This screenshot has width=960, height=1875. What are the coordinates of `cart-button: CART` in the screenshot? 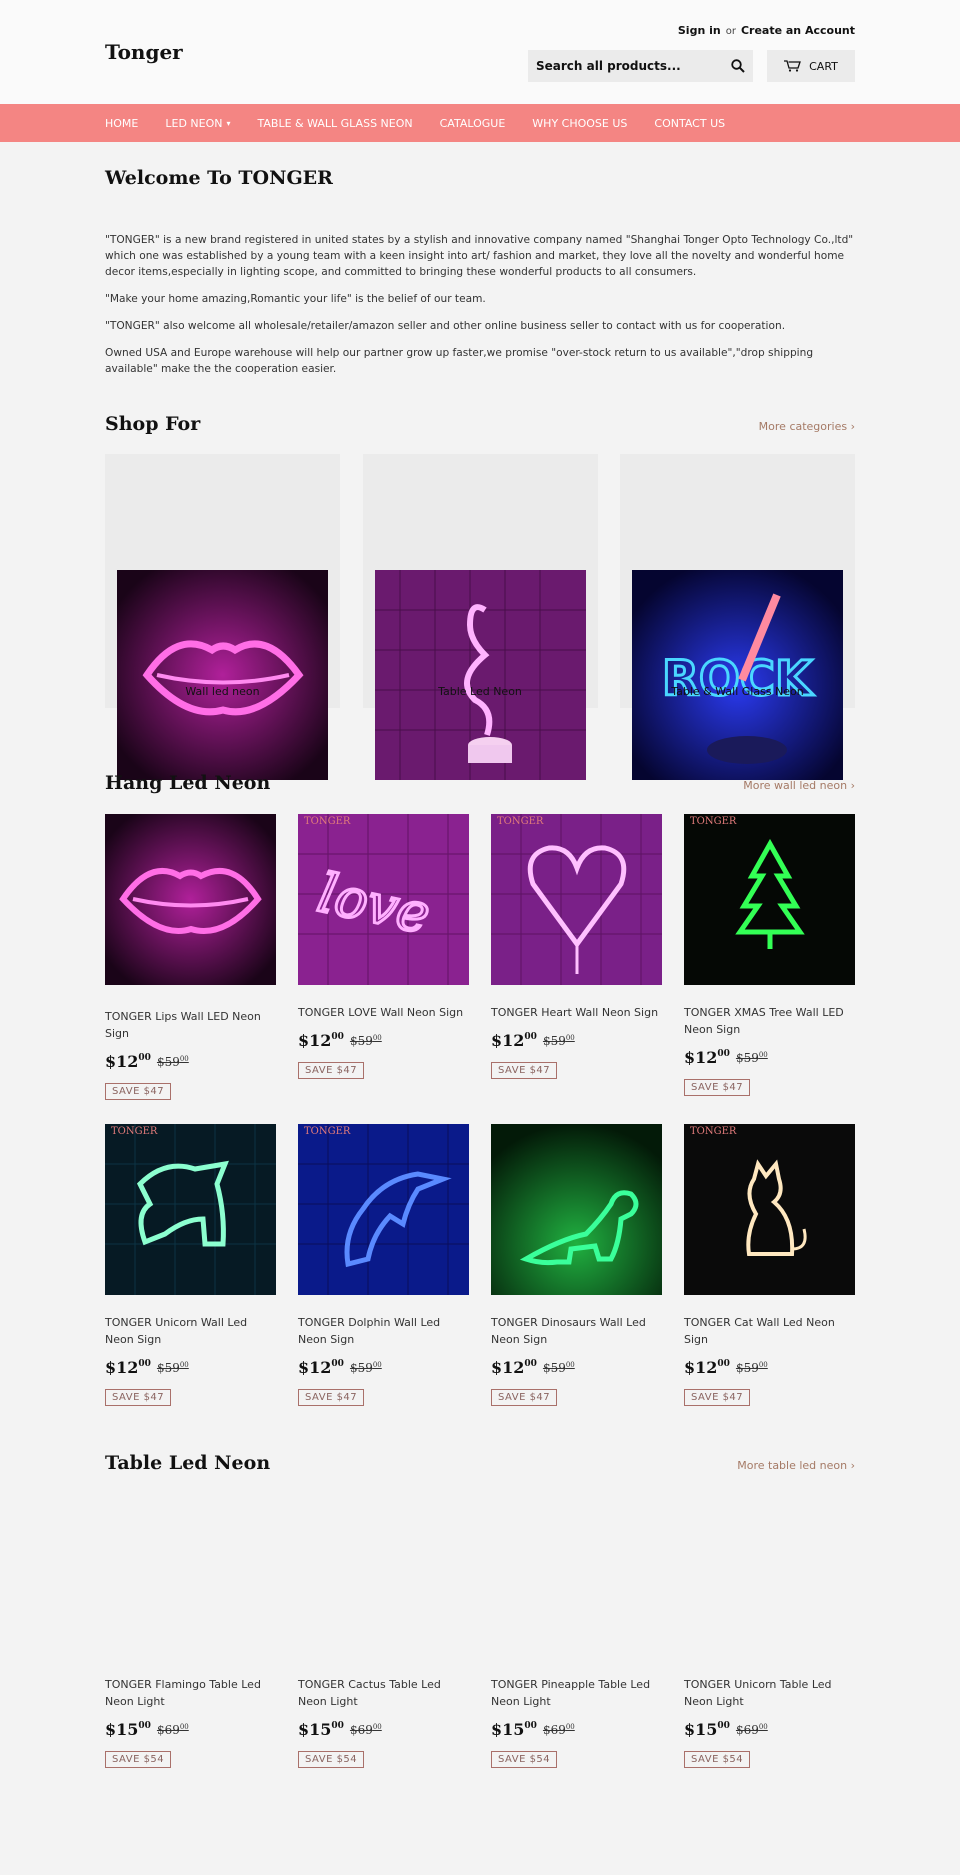 It's located at (811, 66).